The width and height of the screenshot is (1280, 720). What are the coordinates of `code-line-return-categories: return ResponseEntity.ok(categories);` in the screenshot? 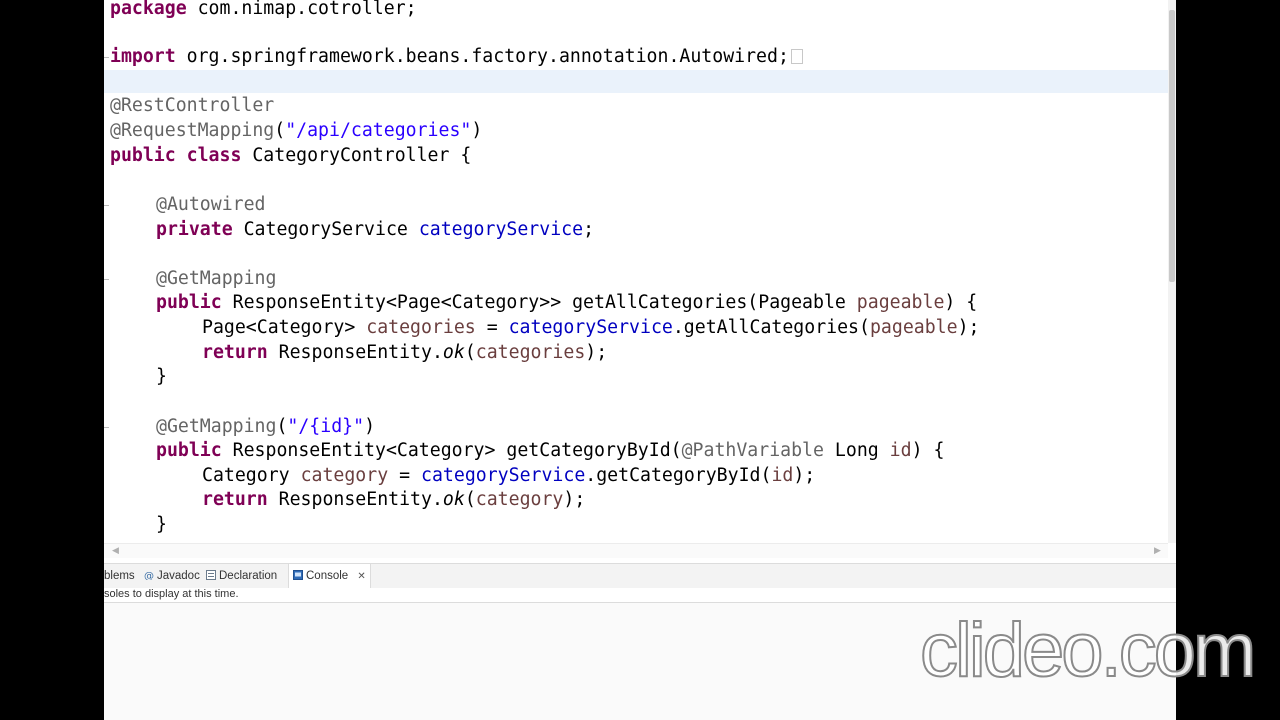 It's located at (405, 352).